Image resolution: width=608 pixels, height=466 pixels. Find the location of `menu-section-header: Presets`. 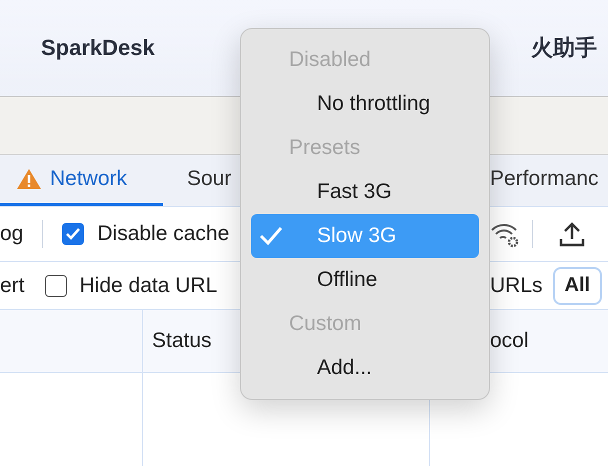

menu-section-header: Presets is located at coordinates (325, 148).